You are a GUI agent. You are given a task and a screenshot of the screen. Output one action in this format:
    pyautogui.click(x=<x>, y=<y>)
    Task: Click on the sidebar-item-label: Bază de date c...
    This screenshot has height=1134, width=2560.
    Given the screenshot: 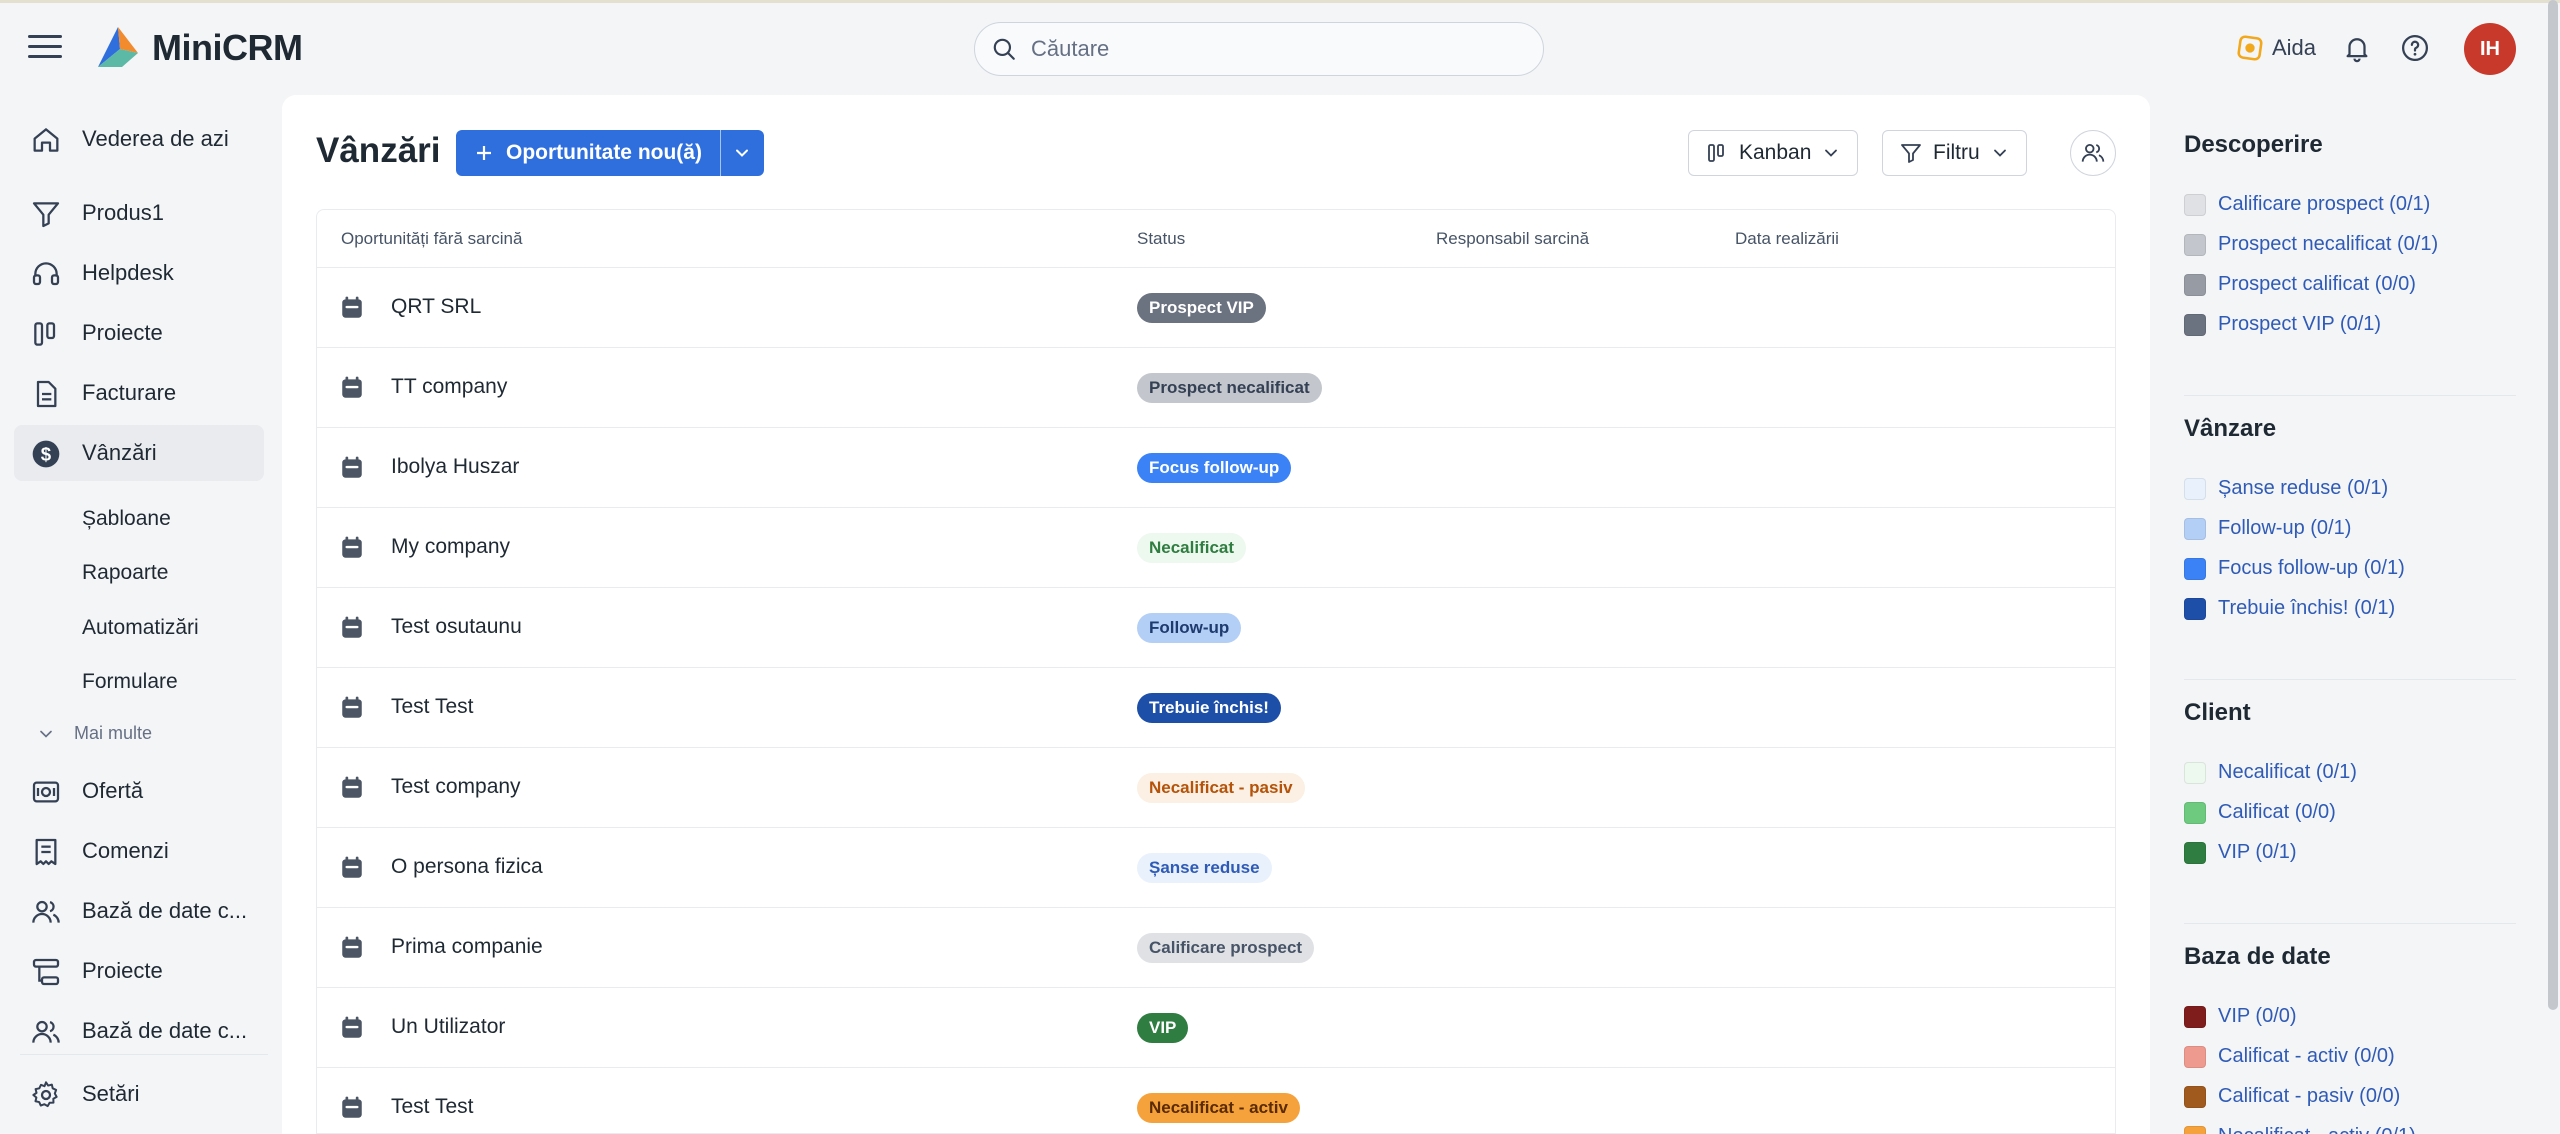 What is the action you would take?
    pyautogui.click(x=165, y=1030)
    